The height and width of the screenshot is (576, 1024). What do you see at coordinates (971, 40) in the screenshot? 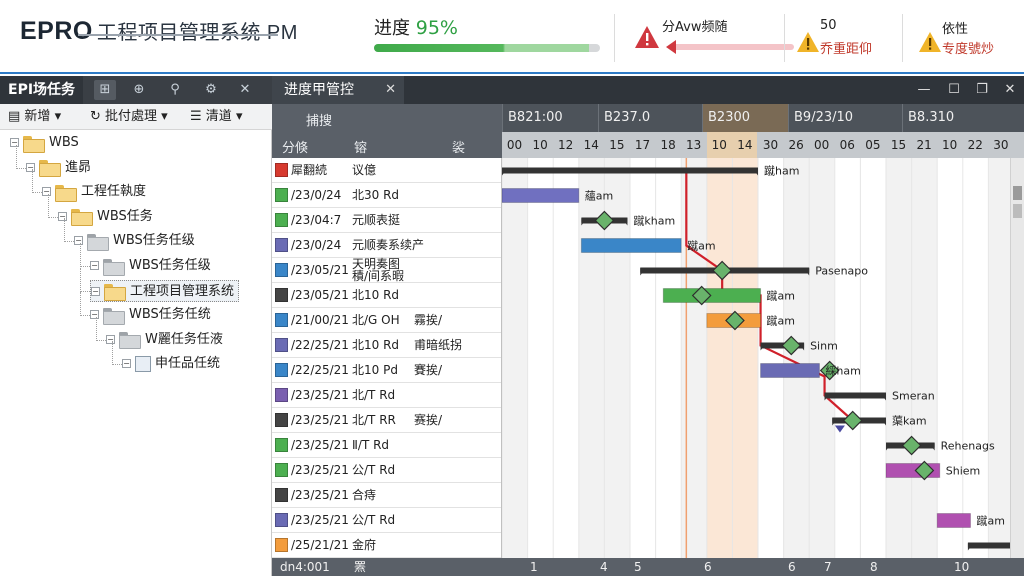
I see `alert-dependency: 依性 专度號炒` at bounding box center [971, 40].